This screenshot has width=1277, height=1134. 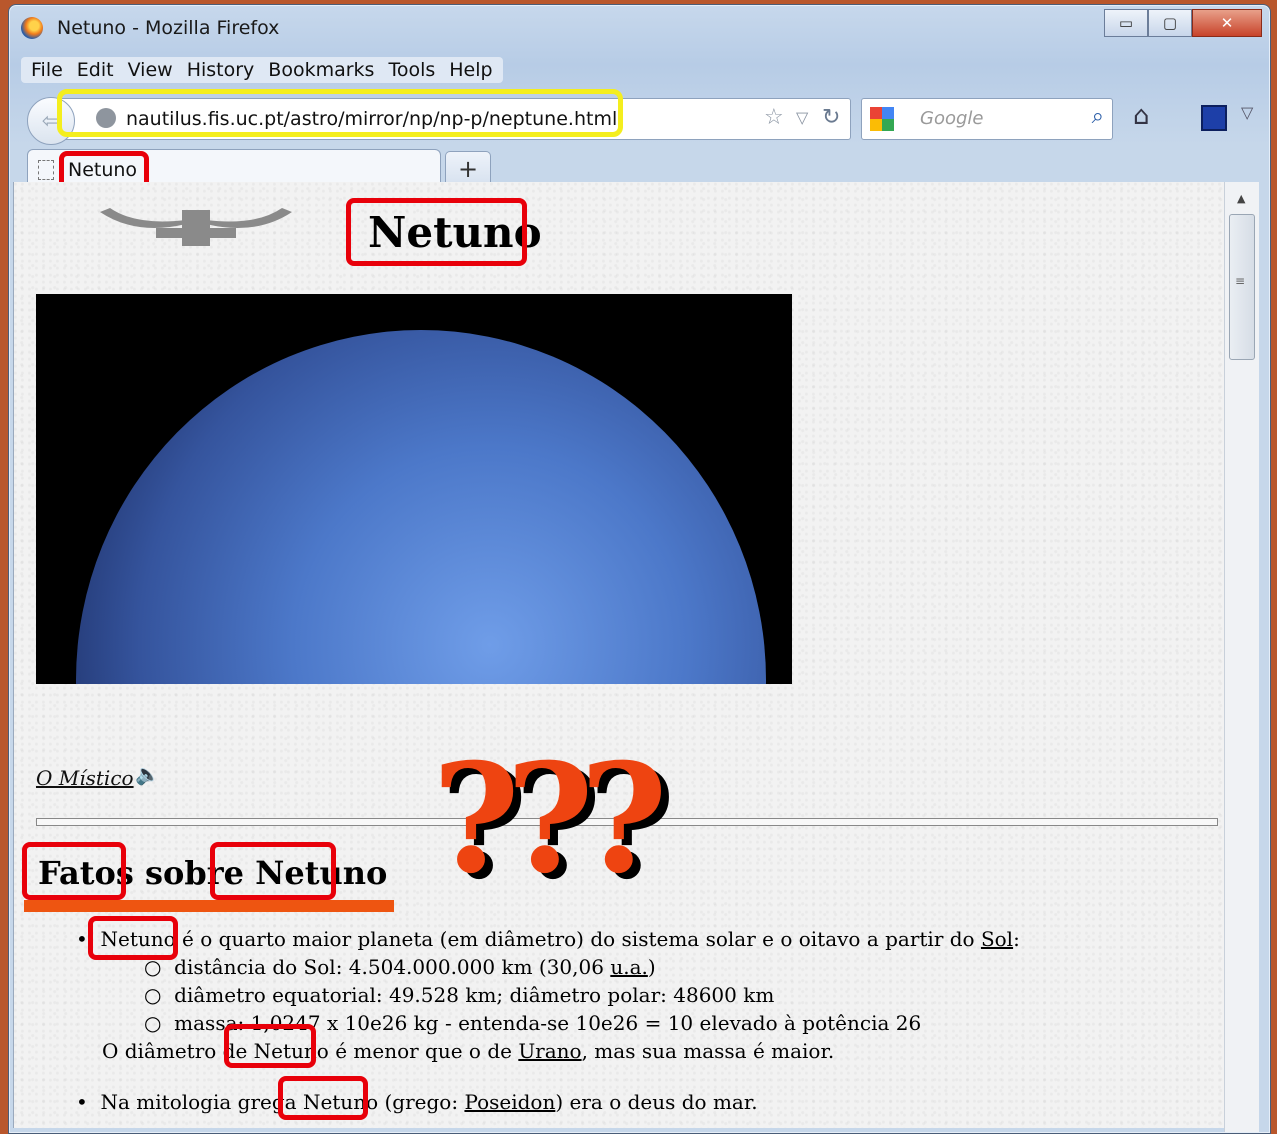 What do you see at coordinates (46, 170) in the screenshot?
I see `page-favicon-icon` at bounding box center [46, 170].